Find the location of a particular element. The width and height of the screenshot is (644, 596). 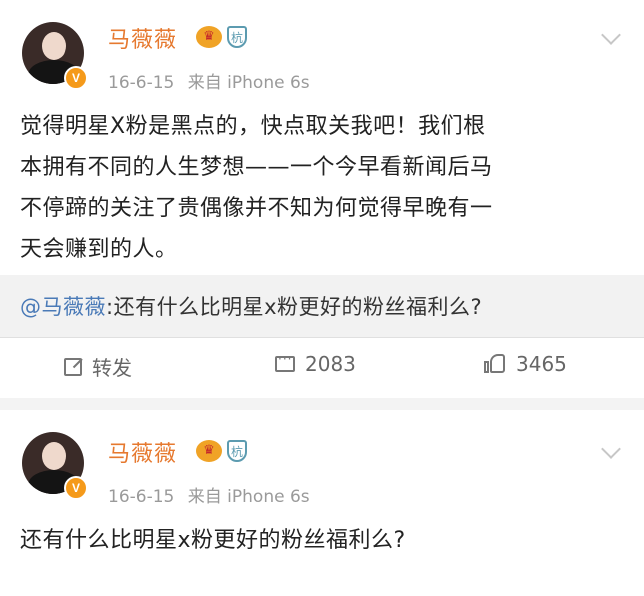

divider is located at coordinates (322, 337).